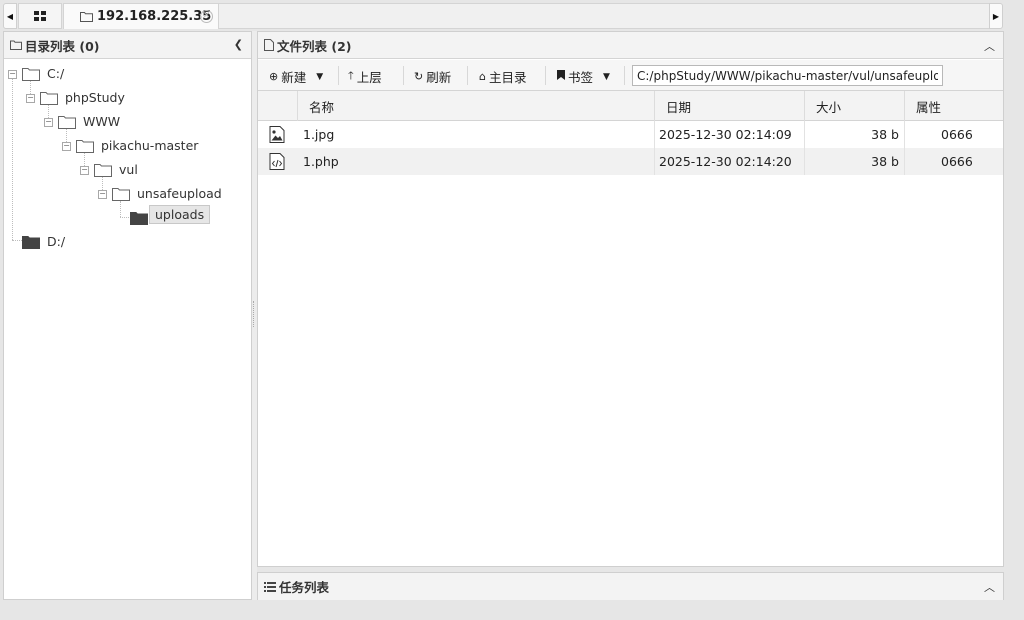 The width and height of the screenshot is (1024, 620). I want to click on tab-strip-empty, so click(604, 16).